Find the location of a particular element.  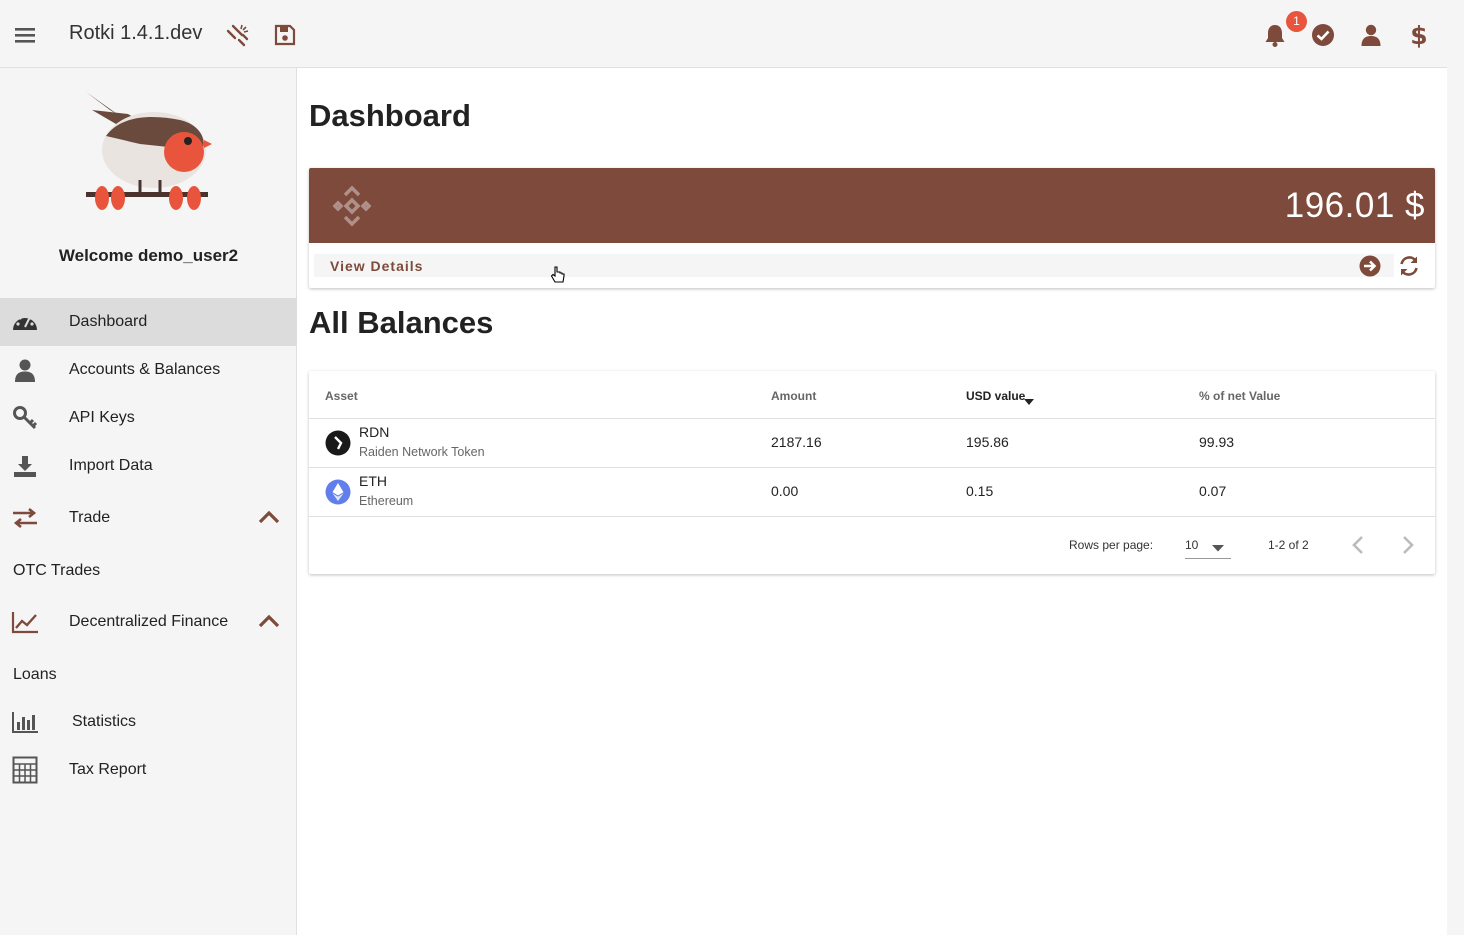

sidebar-item-decentralized-finance: Decentralized Finance is located at coordinates (148, 622).